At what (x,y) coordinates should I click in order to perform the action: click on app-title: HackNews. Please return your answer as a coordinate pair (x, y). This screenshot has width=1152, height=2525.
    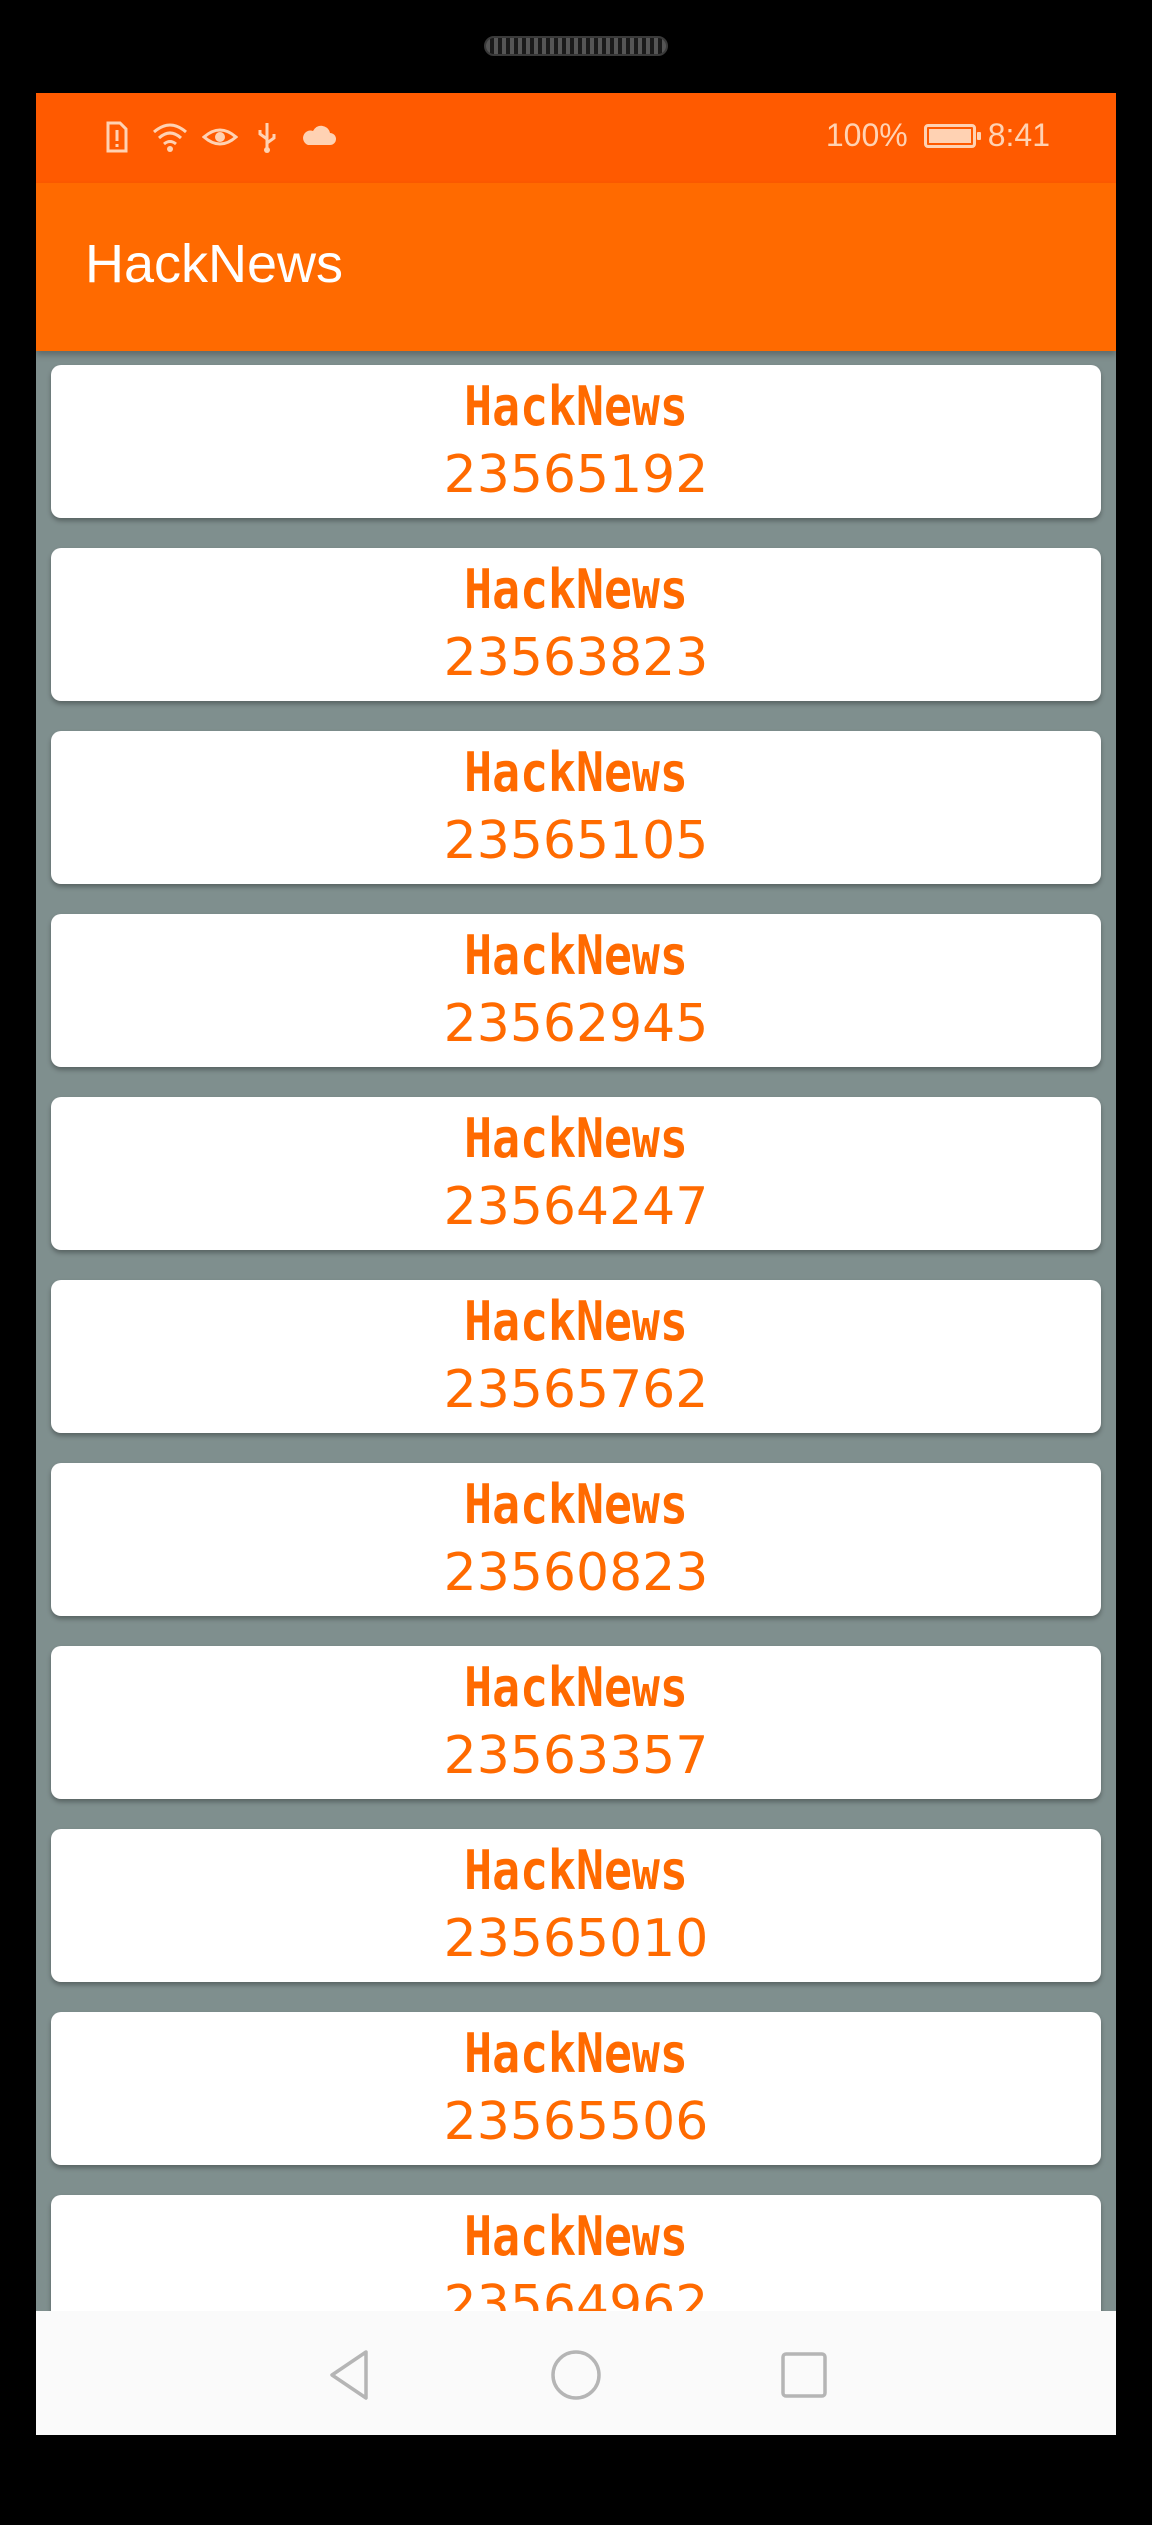
    Looking at the image, I should click on (214, 264).